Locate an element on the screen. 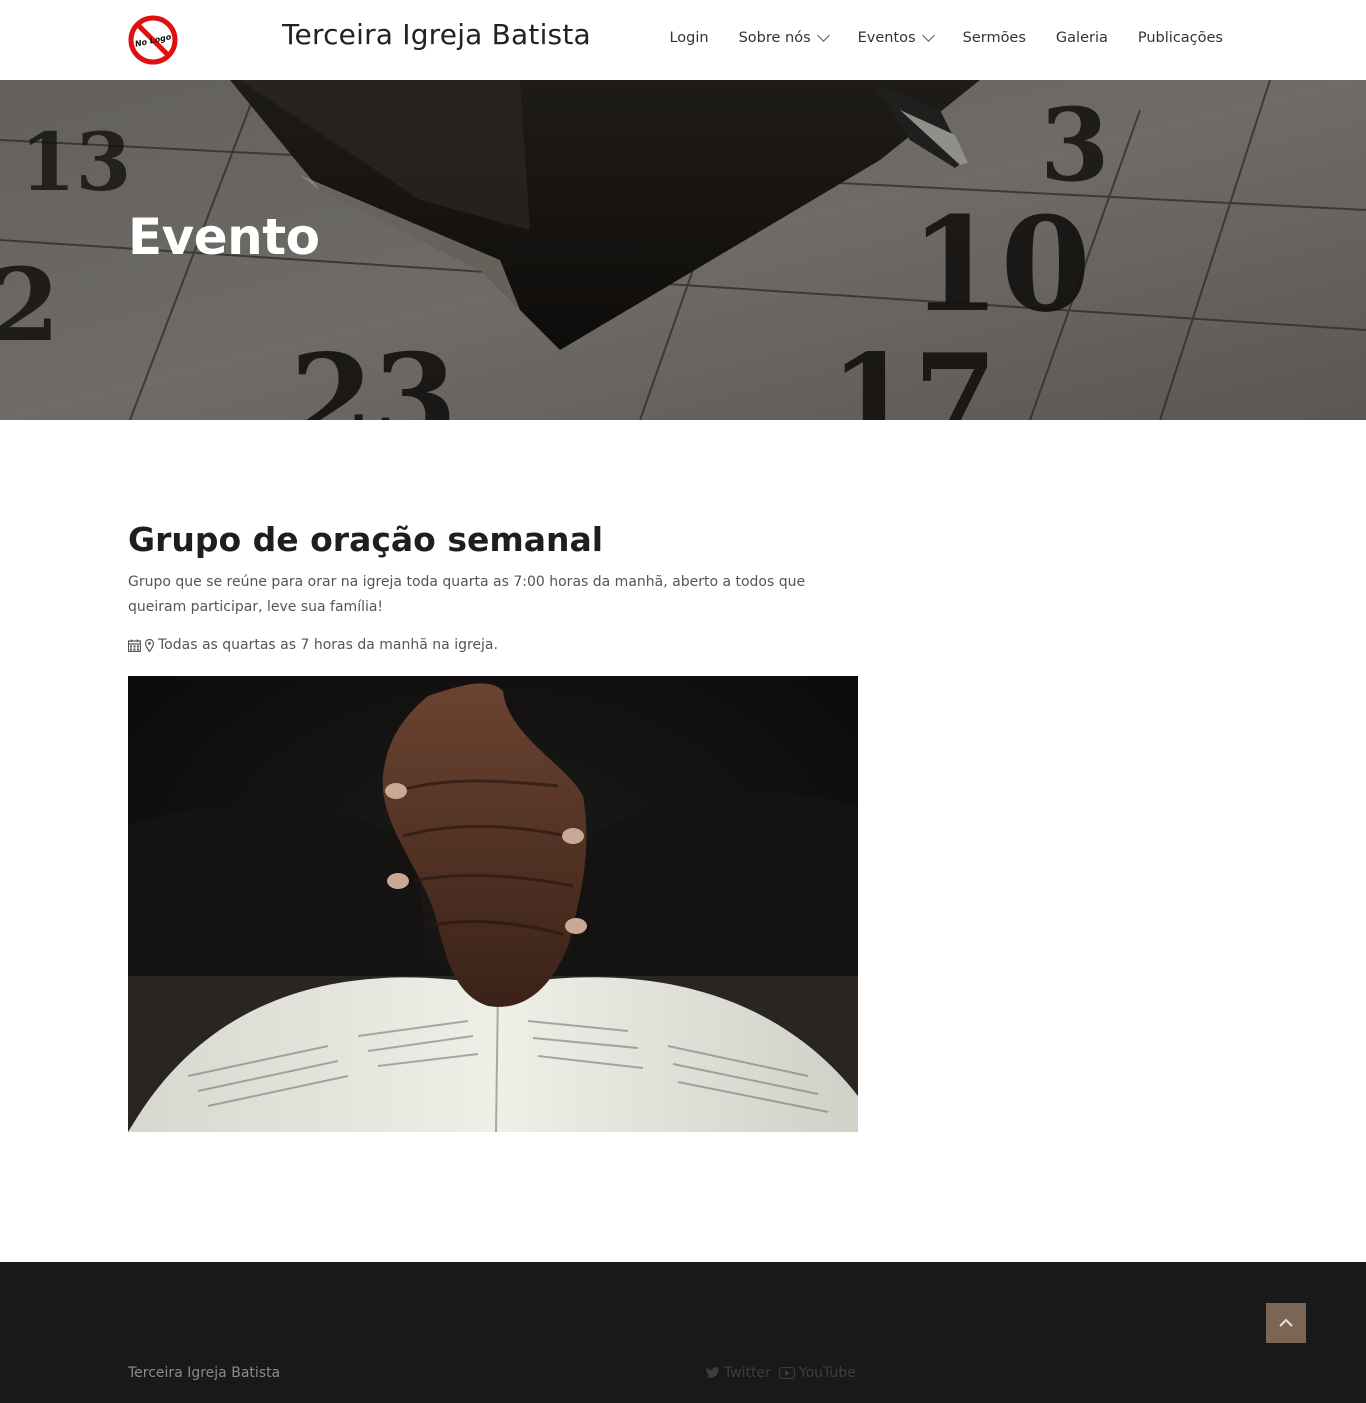 This screenshot has width=1366, height=1403. nav-eventos: Eventos is located at coordinates (896, 37).